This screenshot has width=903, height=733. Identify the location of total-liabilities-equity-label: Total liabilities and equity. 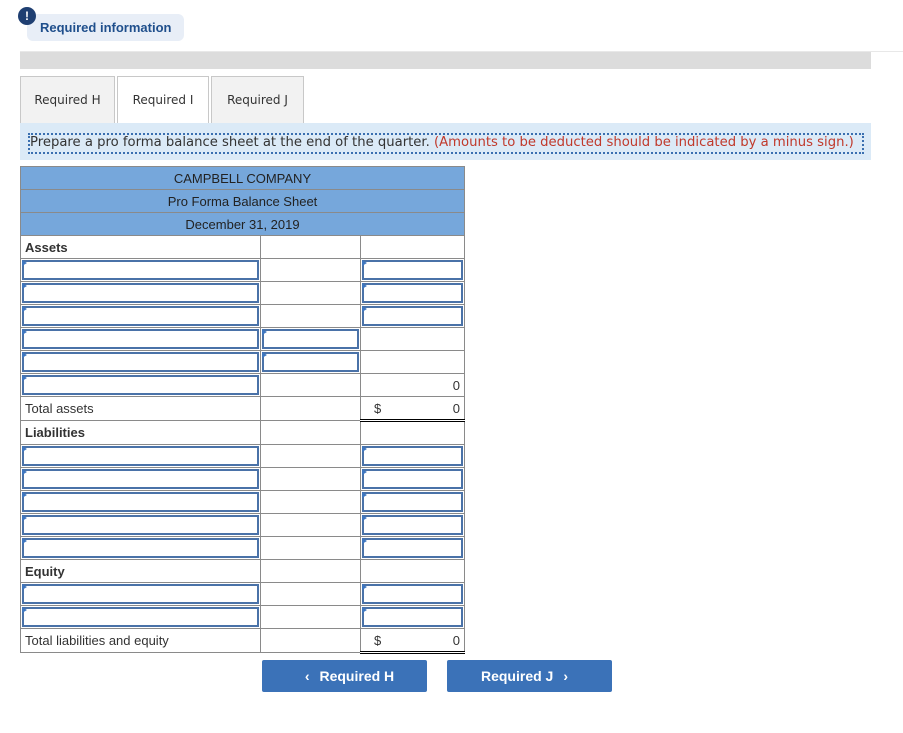
(140, 640).